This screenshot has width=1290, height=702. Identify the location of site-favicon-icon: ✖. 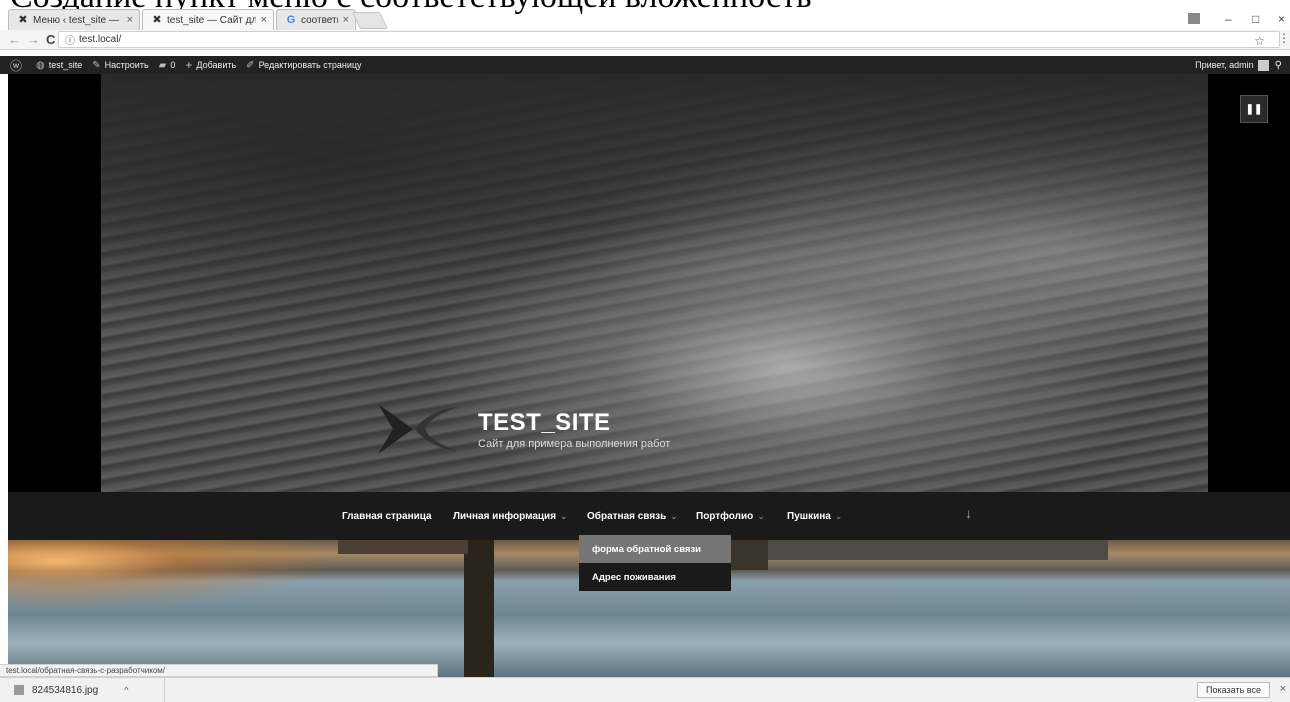
(157, 20).